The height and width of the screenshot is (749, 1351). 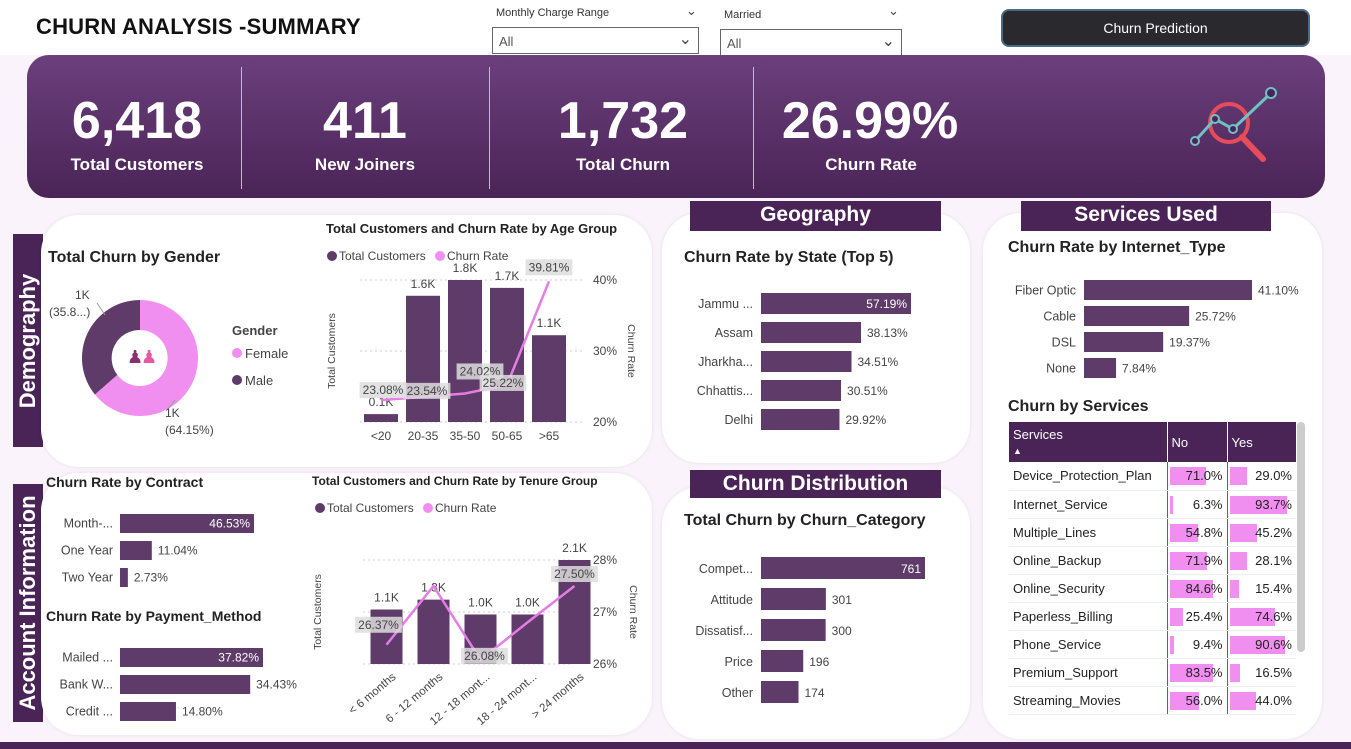 What do you see at coordinates (743, 15) in the screenshot?
I see `slicer-married-label: Married` at bounding box center [743, 15].